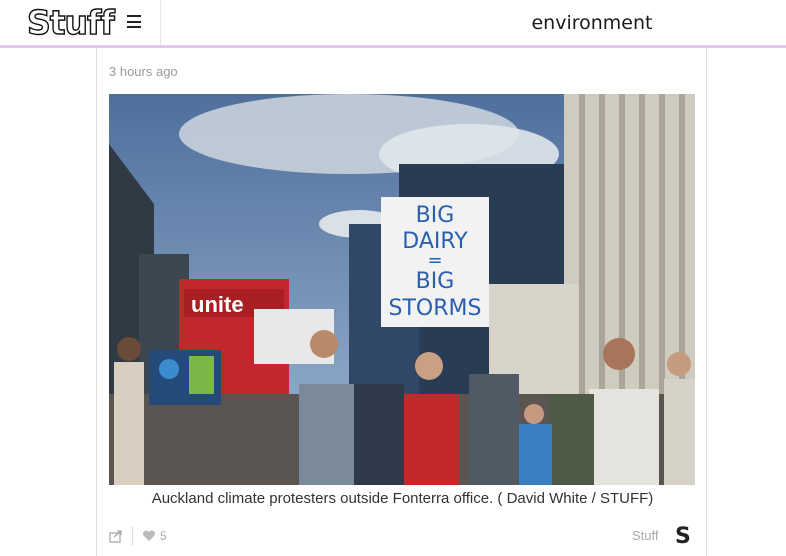 This screenshot has width=786, height=556. I want to click on brand-area: Stuff, so click(80, 22).